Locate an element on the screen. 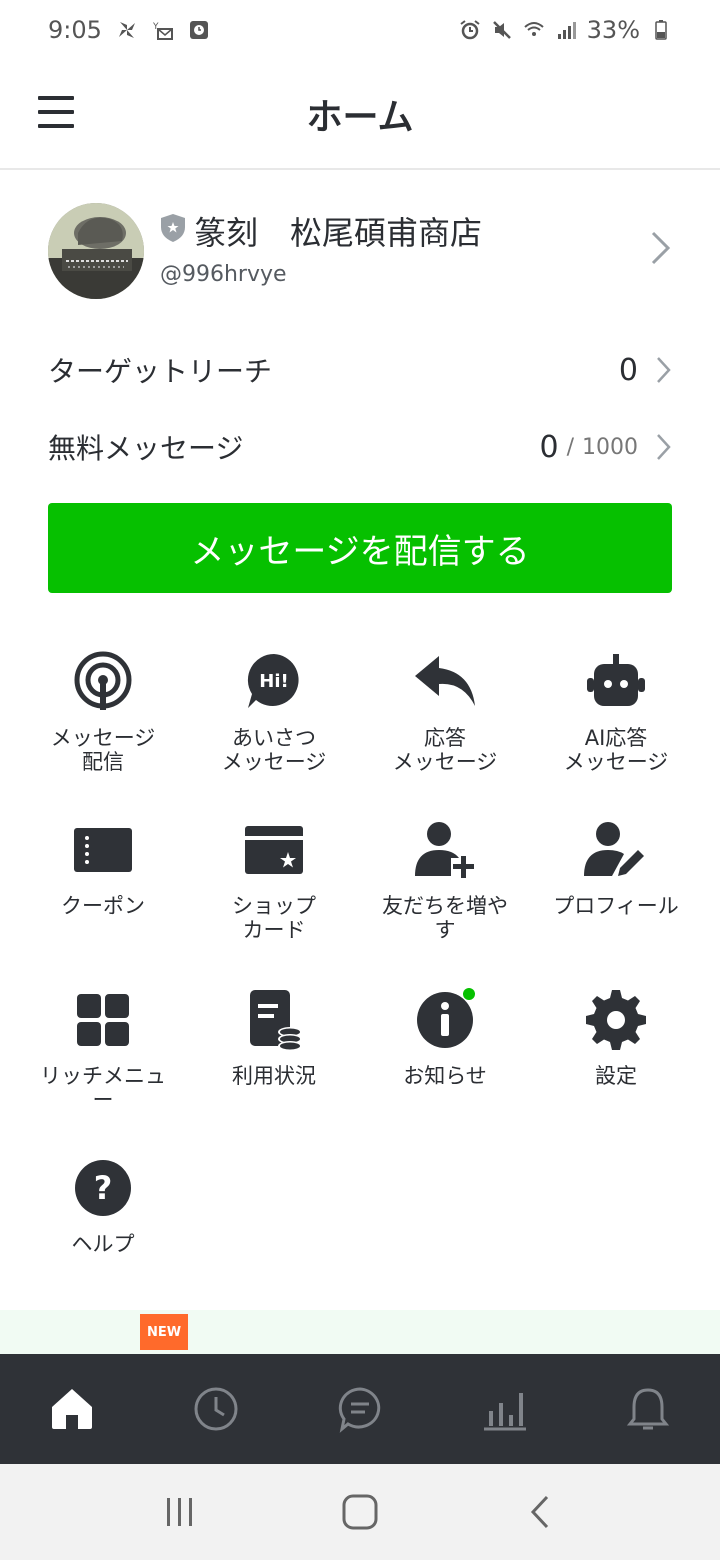  signal-icon is located at coordinates (566, 30).